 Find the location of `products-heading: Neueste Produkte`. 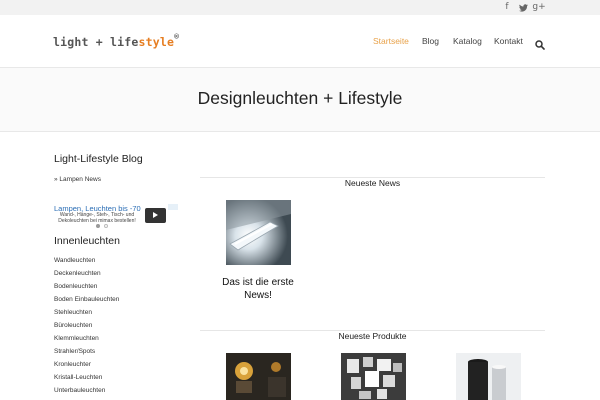

products-heading: Neueste Produkte is located at coordinates (372, 336).